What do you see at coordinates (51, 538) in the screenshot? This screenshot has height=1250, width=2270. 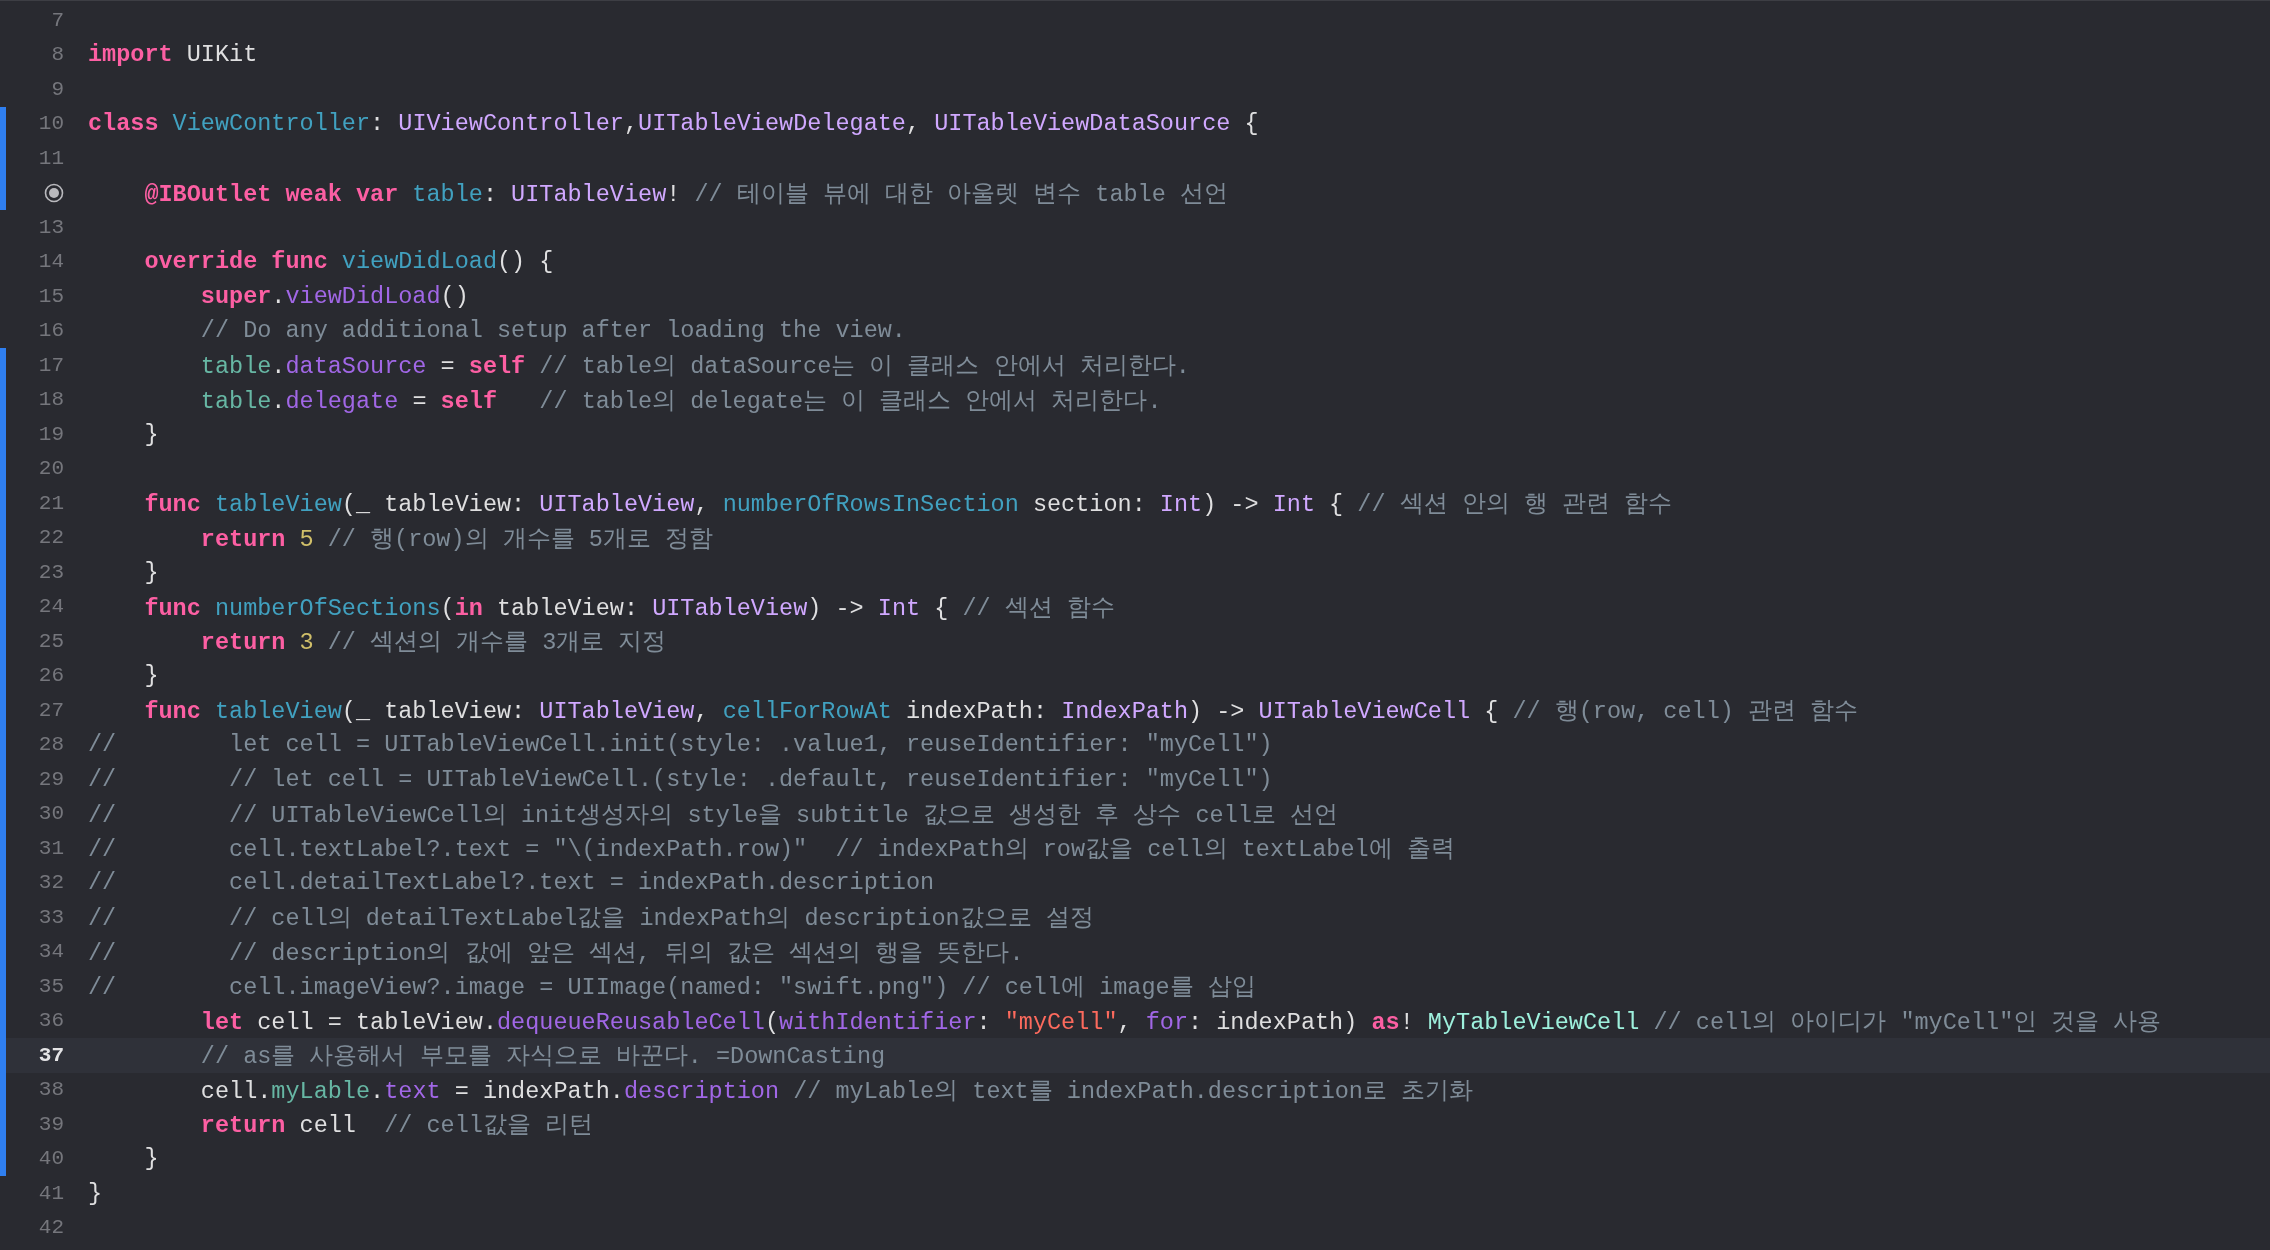 I see `line-number: 22` at bounding box center [51, 538].